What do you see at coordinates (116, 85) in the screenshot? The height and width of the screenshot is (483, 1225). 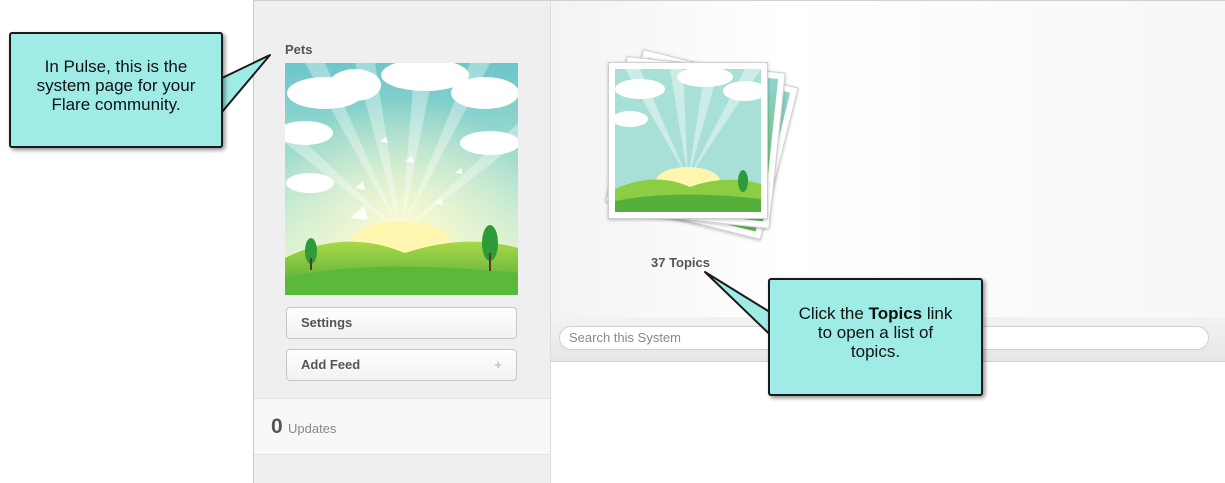 I see `callout-line: system page for your` at bounding box center [116, 85].